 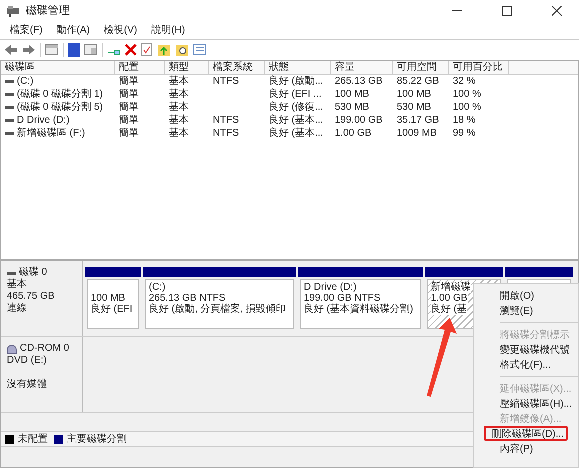 I want to click on column-header: 配置, so click(x=140, y=68).